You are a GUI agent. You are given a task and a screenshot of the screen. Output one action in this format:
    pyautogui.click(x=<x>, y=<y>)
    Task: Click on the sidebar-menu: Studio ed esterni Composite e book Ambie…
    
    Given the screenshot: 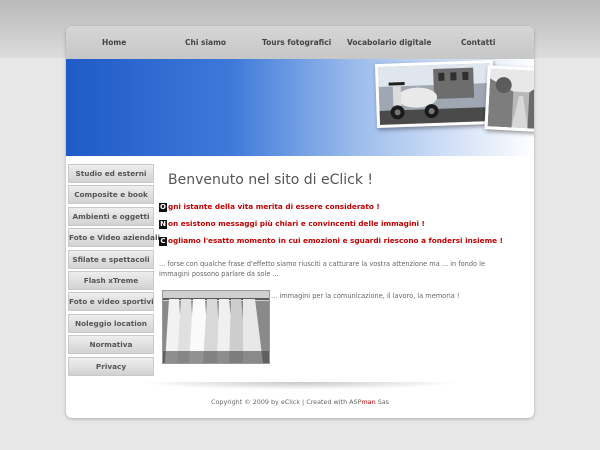 What is the action you would take?
    pyautogui.click(x=114, y=271)
    